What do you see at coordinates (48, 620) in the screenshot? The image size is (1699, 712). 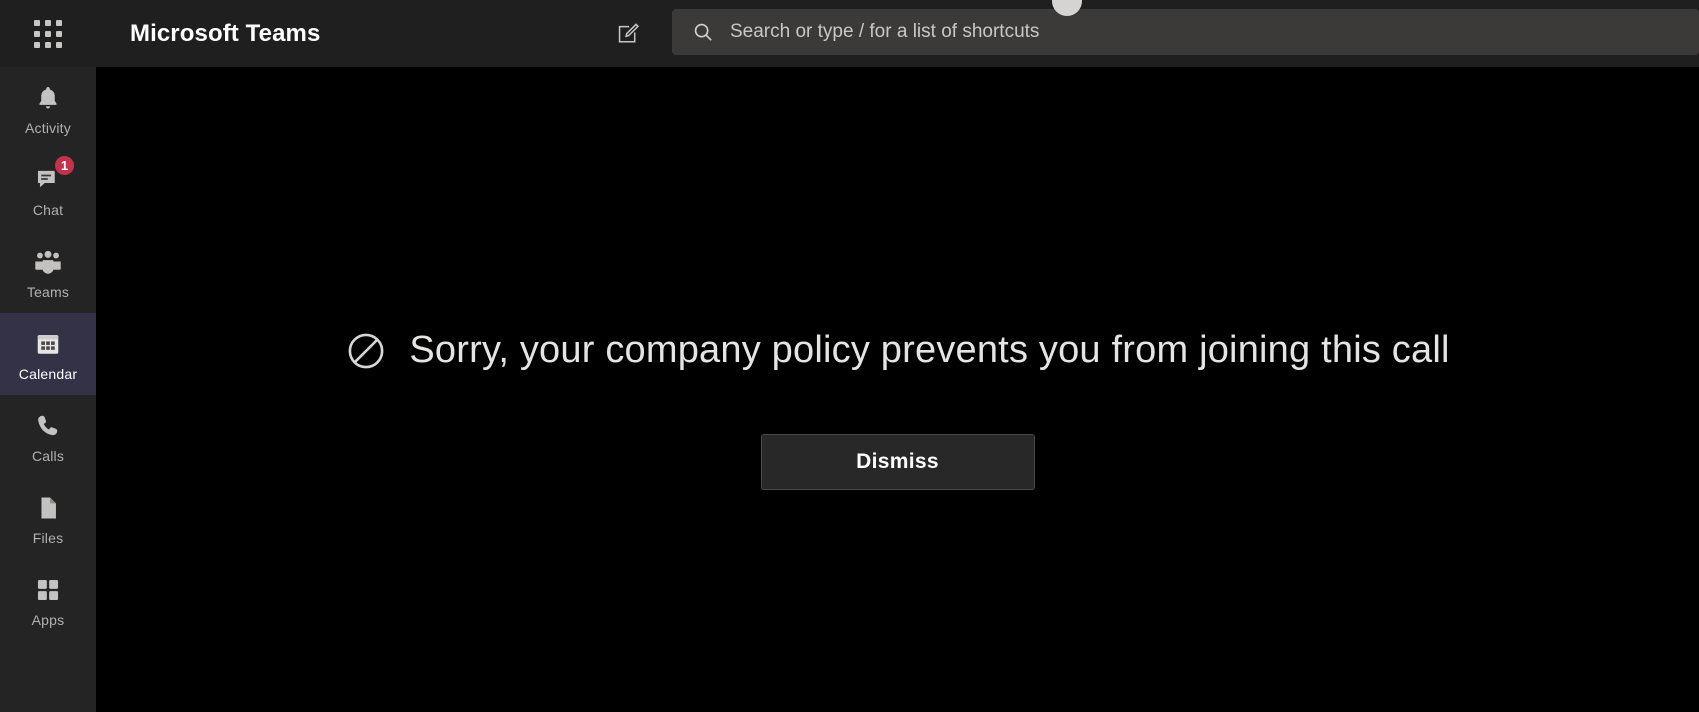 I see `sidebar-item-label: Apps` at bounding box center [48, 620].